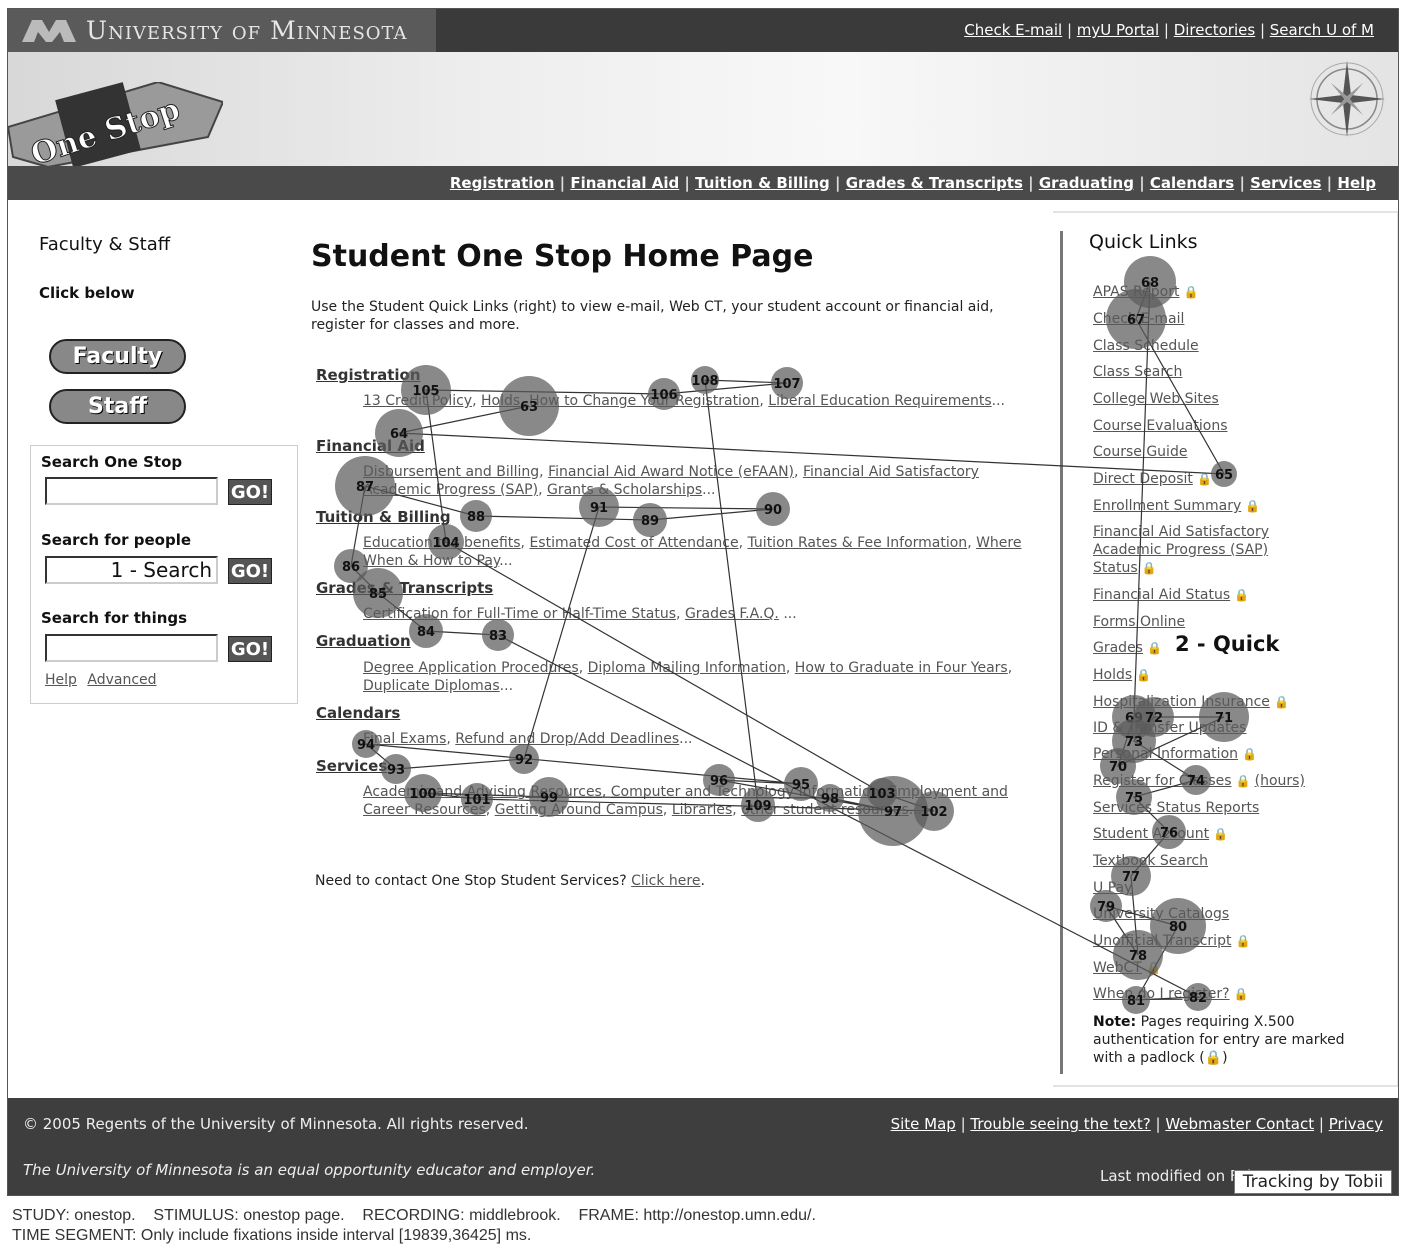 The width and height of the screenshot is (1405, 1247). I want to click on quick-link-item: Forms Online, so click(1139, 622).